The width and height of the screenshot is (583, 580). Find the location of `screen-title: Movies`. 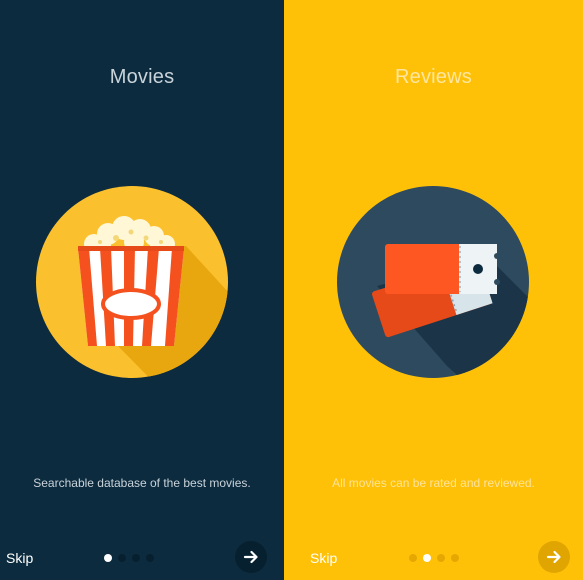

screen-title: Movies is located at coordinates (142, 77).